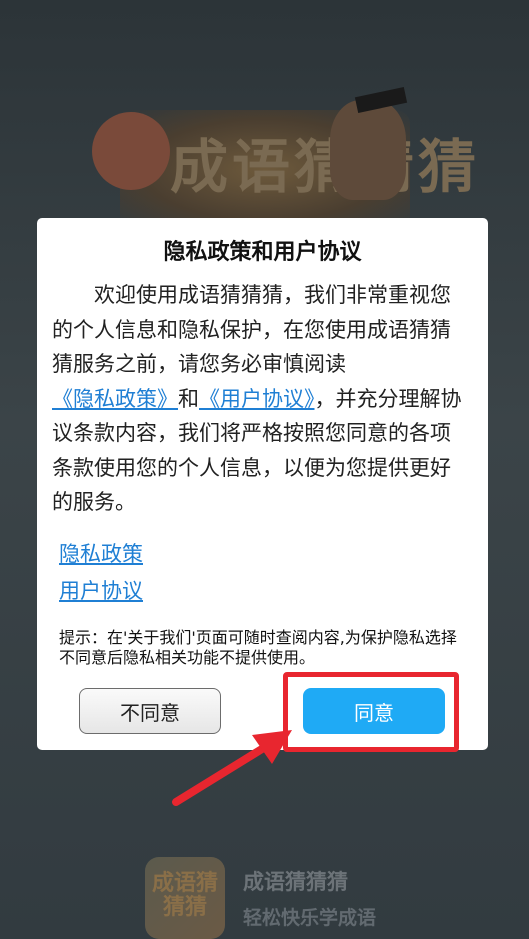 This screenshot has width=529, height=939. I want to click on app-name: 成语猜猜猜, so click(295, 882).